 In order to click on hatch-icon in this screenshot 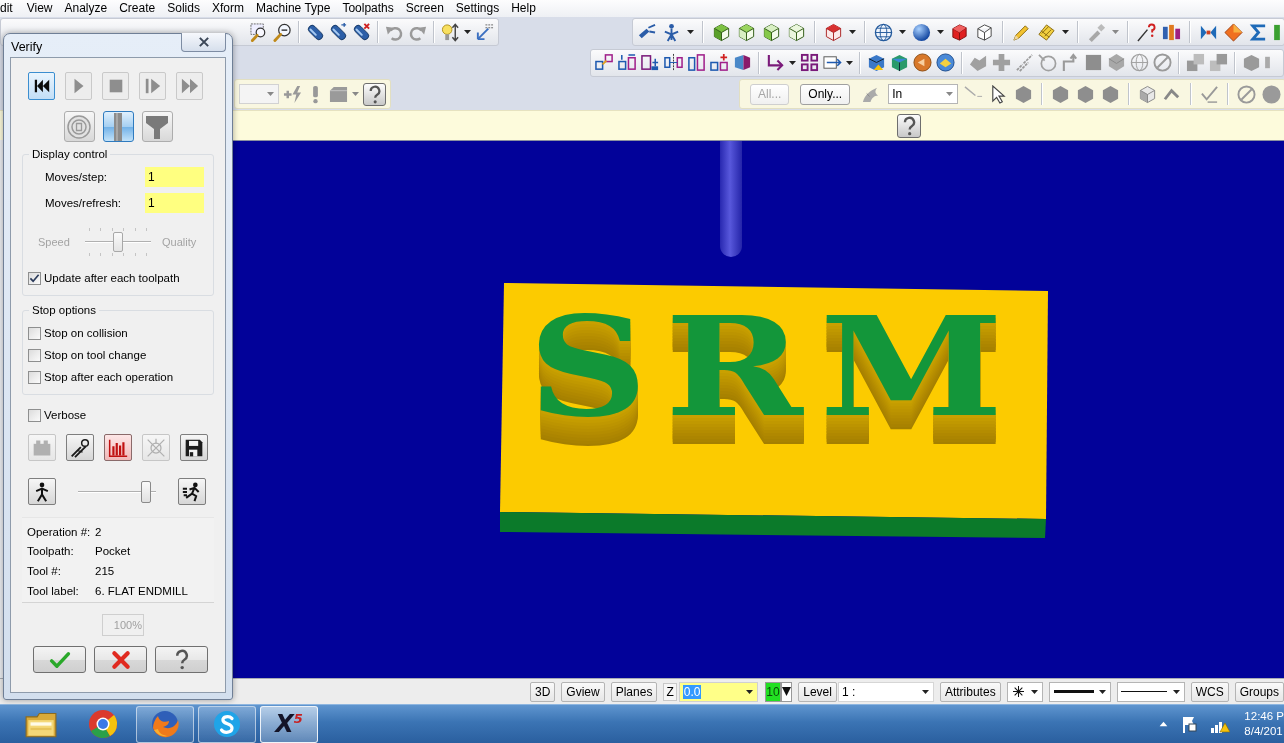, I will do `click(1046, 32)`.